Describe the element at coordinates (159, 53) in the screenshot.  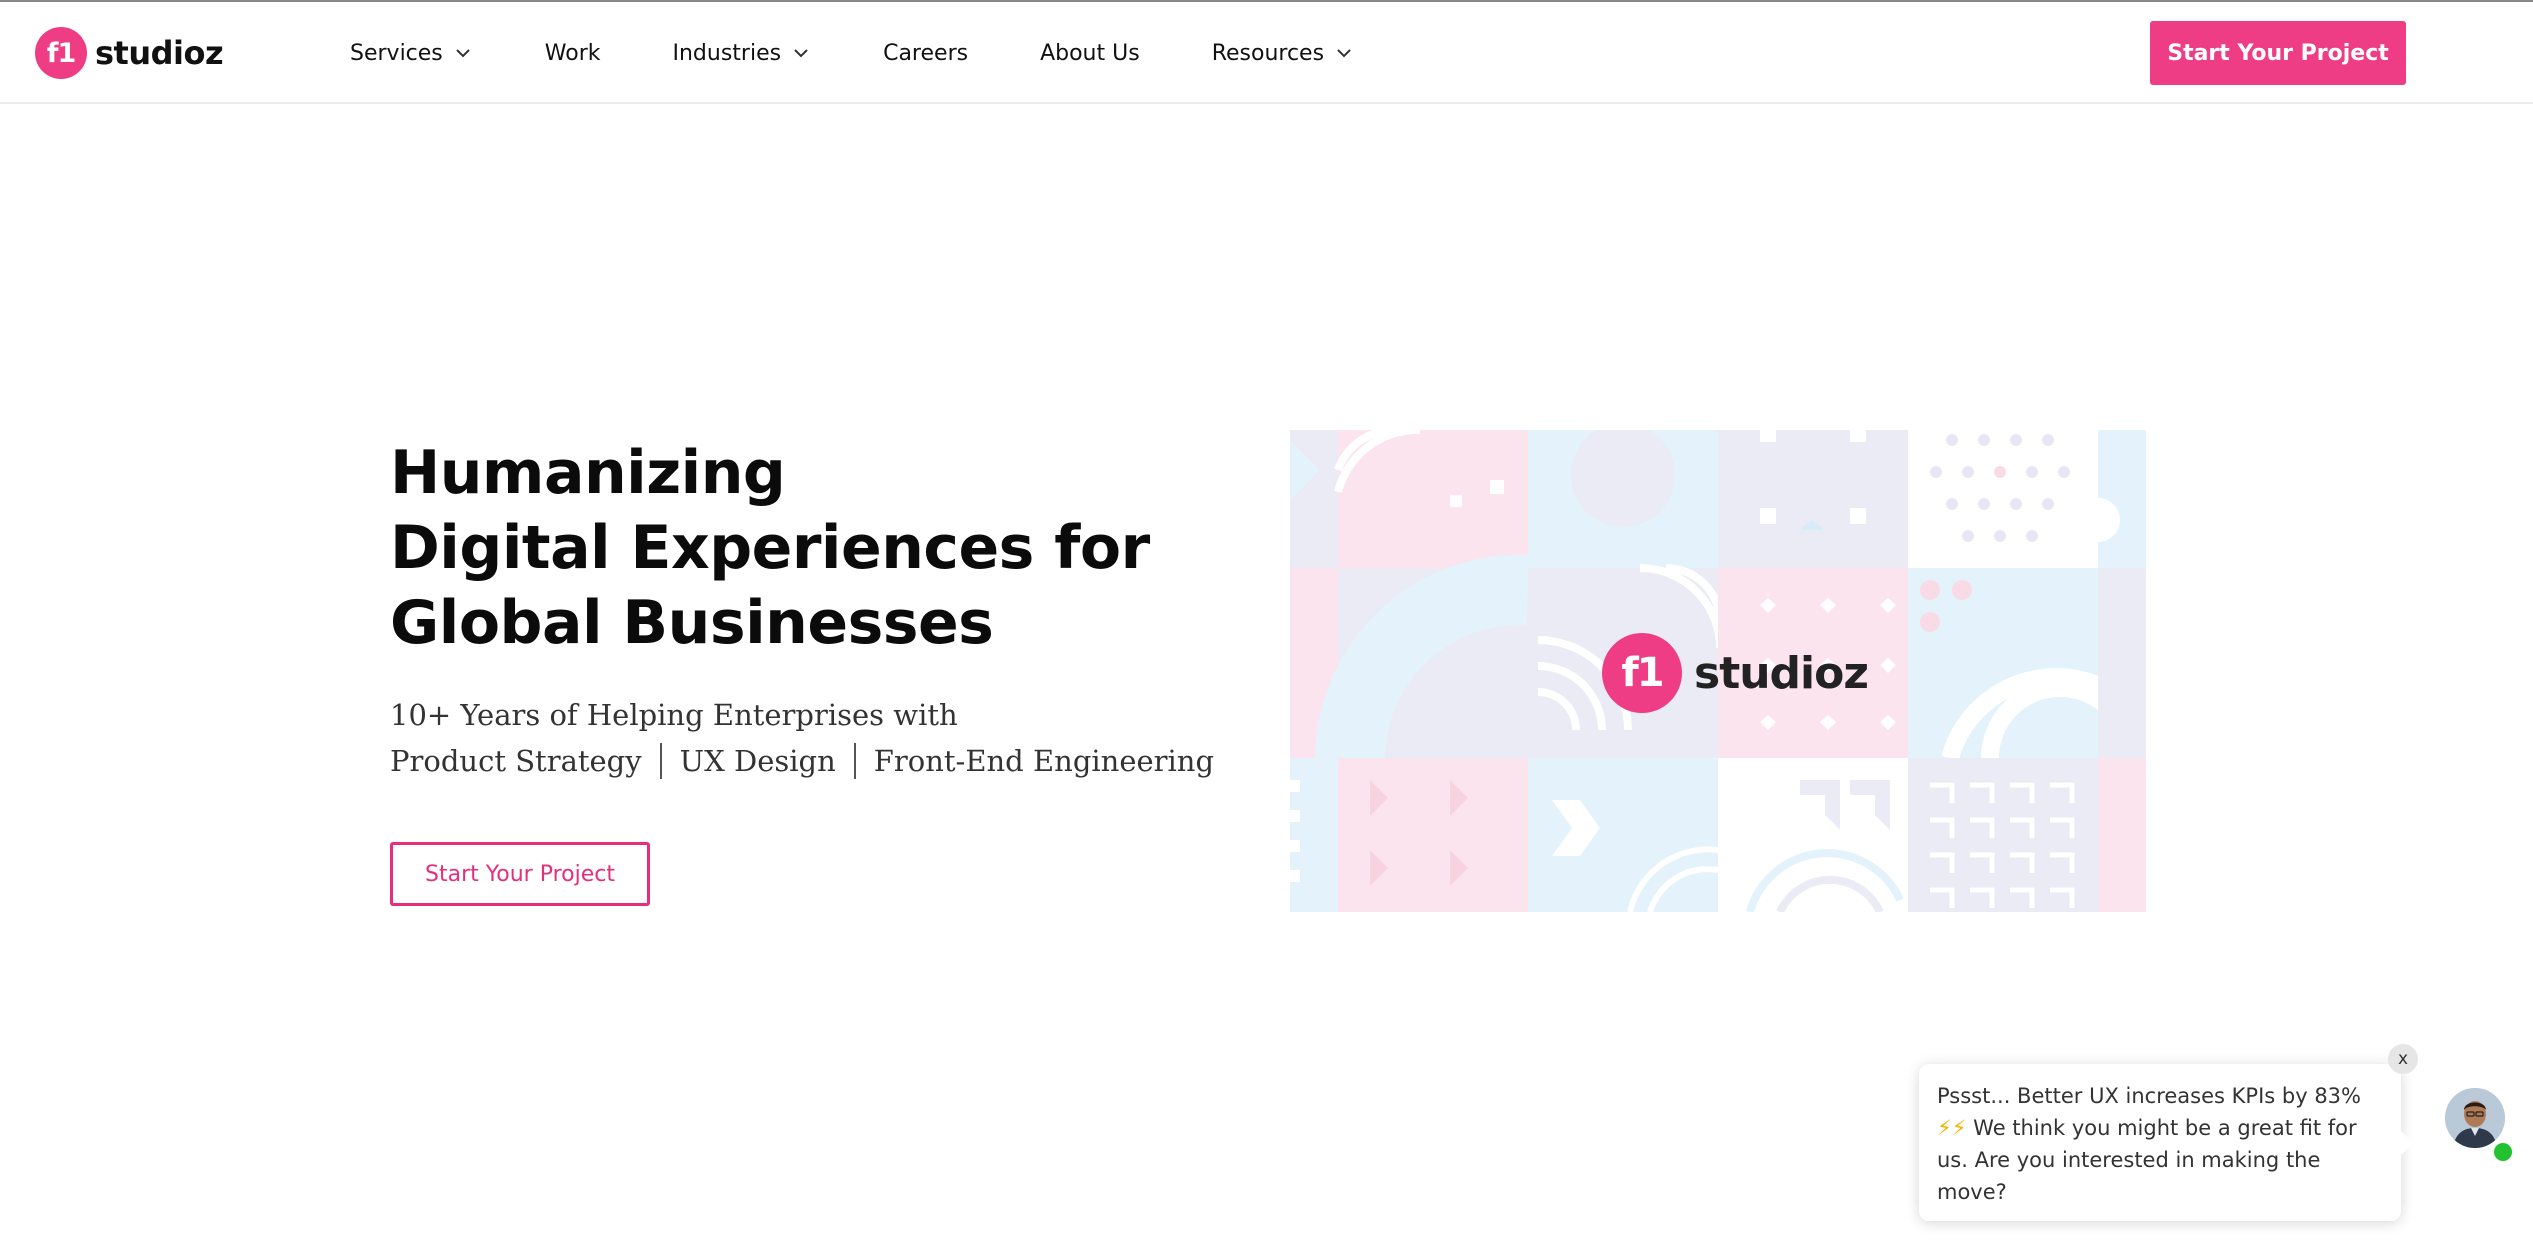
I see `logo-wordmark: studioz` at that location.